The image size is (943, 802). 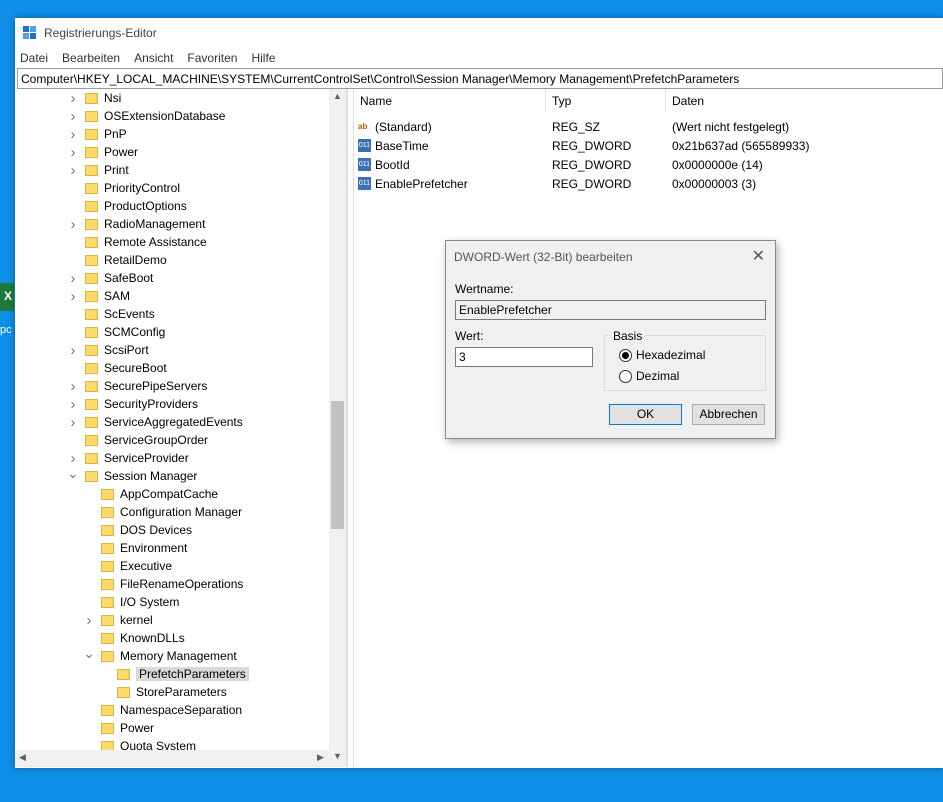 What do you see at coordinates (450, 184) in the screenshot?
I see `value-name-cell: 011 EnablePrefetcher` at bounding box center [450, 184].